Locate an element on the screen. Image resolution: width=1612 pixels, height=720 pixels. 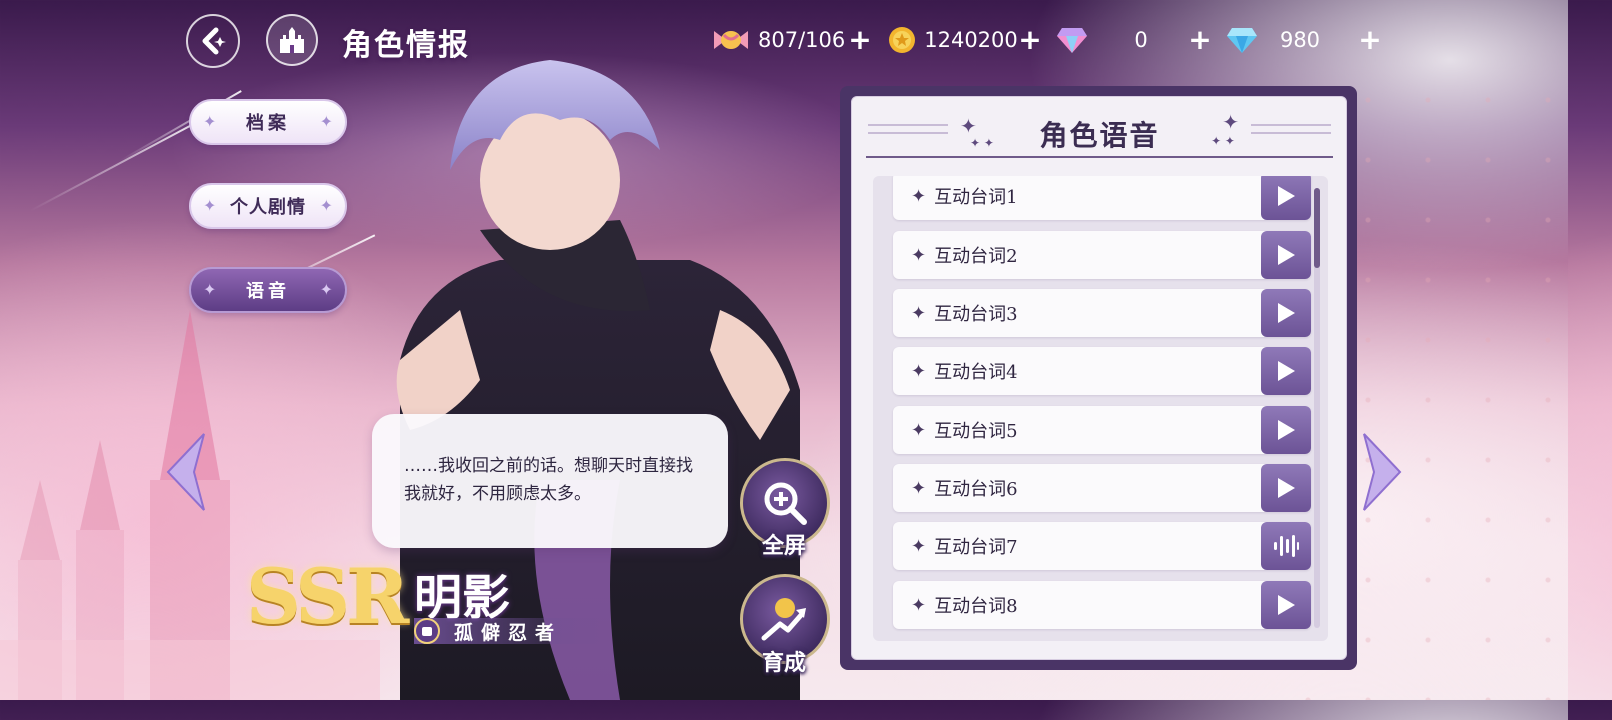
previous-character-arrow is located at coordinates (186, 472).